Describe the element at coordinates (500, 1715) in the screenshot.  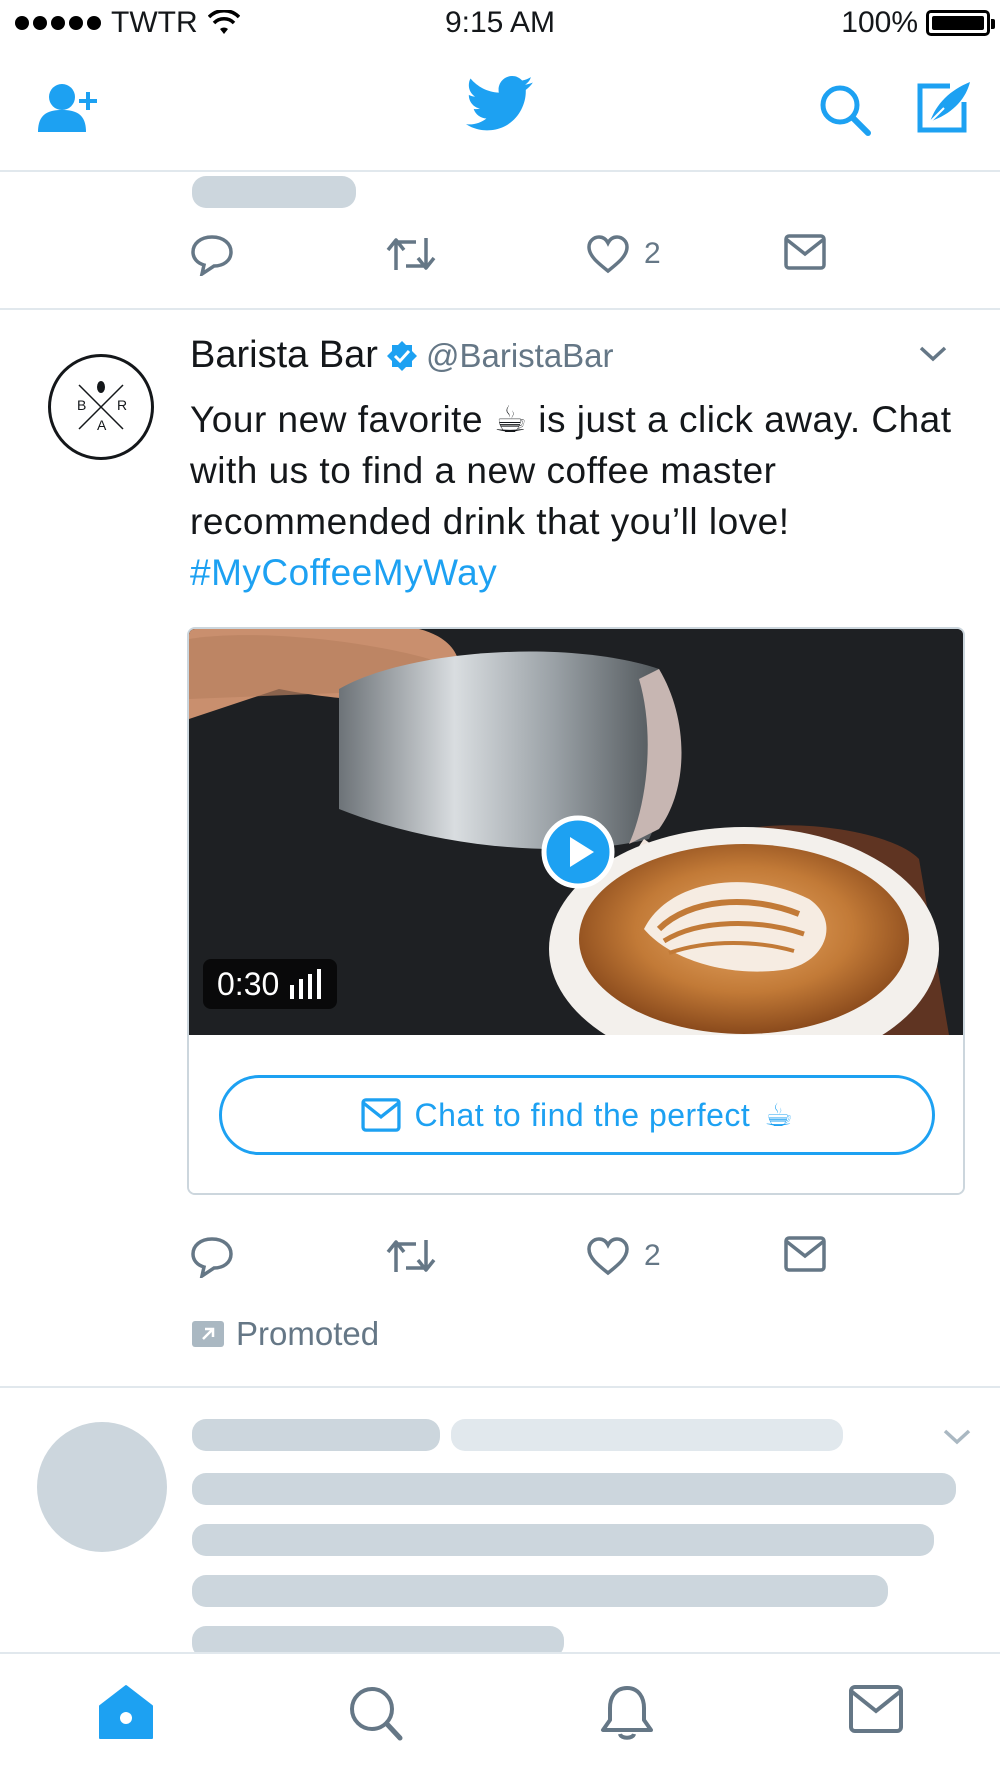
I see `bottom-tab-bar` at that location.